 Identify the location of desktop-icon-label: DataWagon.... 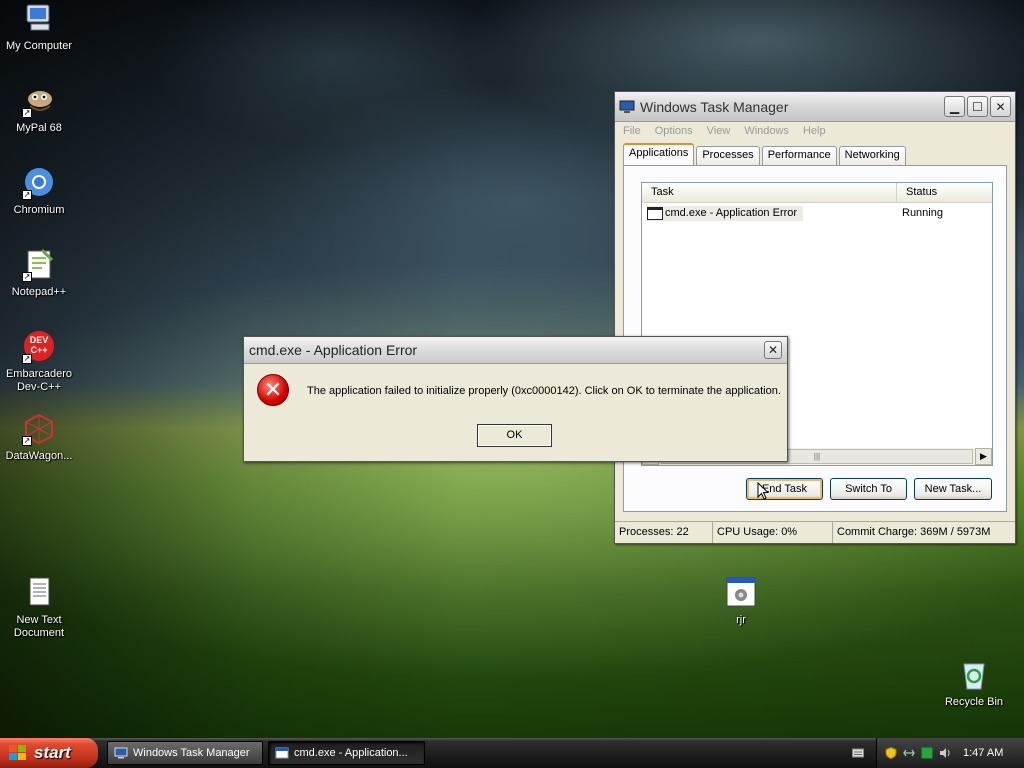
(39, 456).